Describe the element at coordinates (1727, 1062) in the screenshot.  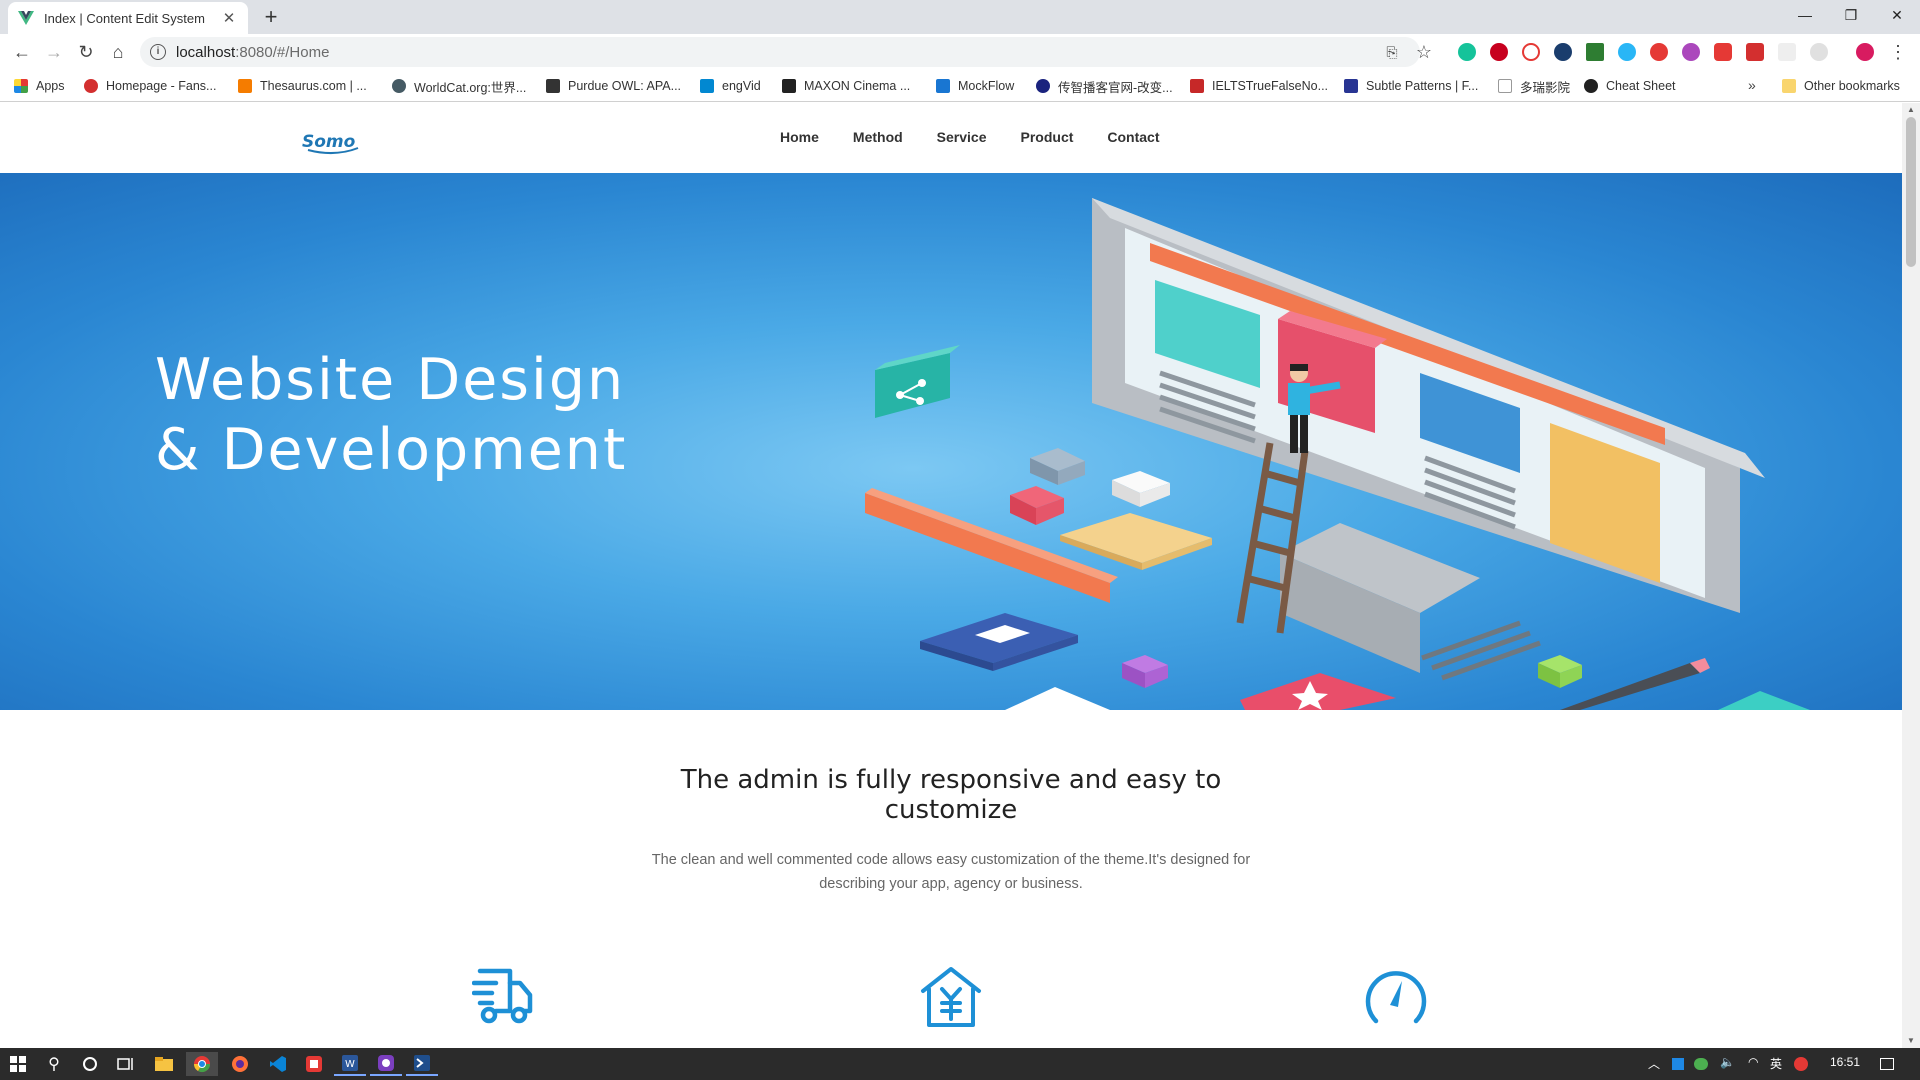
I see `volume-tray-icon: 🔈` at that location.